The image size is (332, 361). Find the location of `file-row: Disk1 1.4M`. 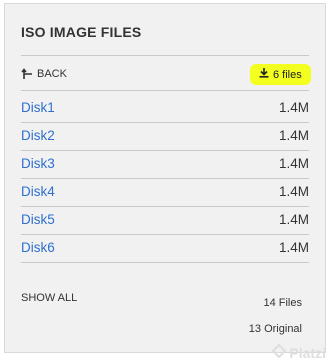

file-row: Disk1 1.4M is located at coordinates (165, 107).